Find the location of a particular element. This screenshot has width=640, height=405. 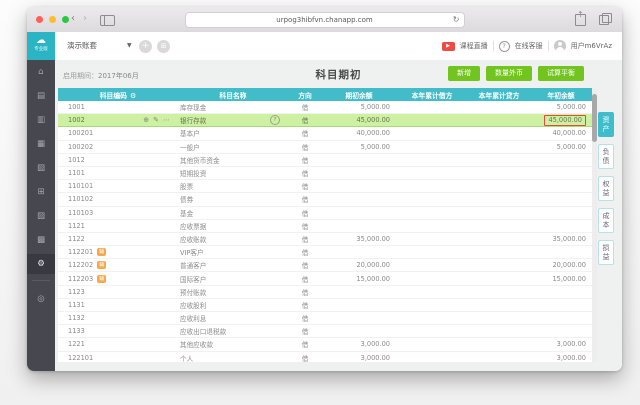

col-code: 科目编码 ⚙ is located at coordinates (118, 95).